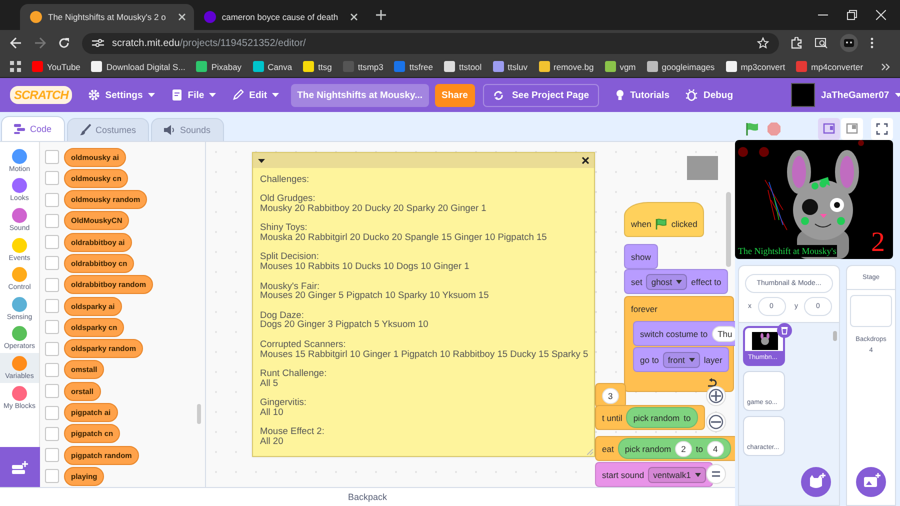 This screenshot has width=900, height=506. What do you see at coordinates (716, 422) in the screenshot?
I see `zoom-out-button` at bounding box center [716, 422].